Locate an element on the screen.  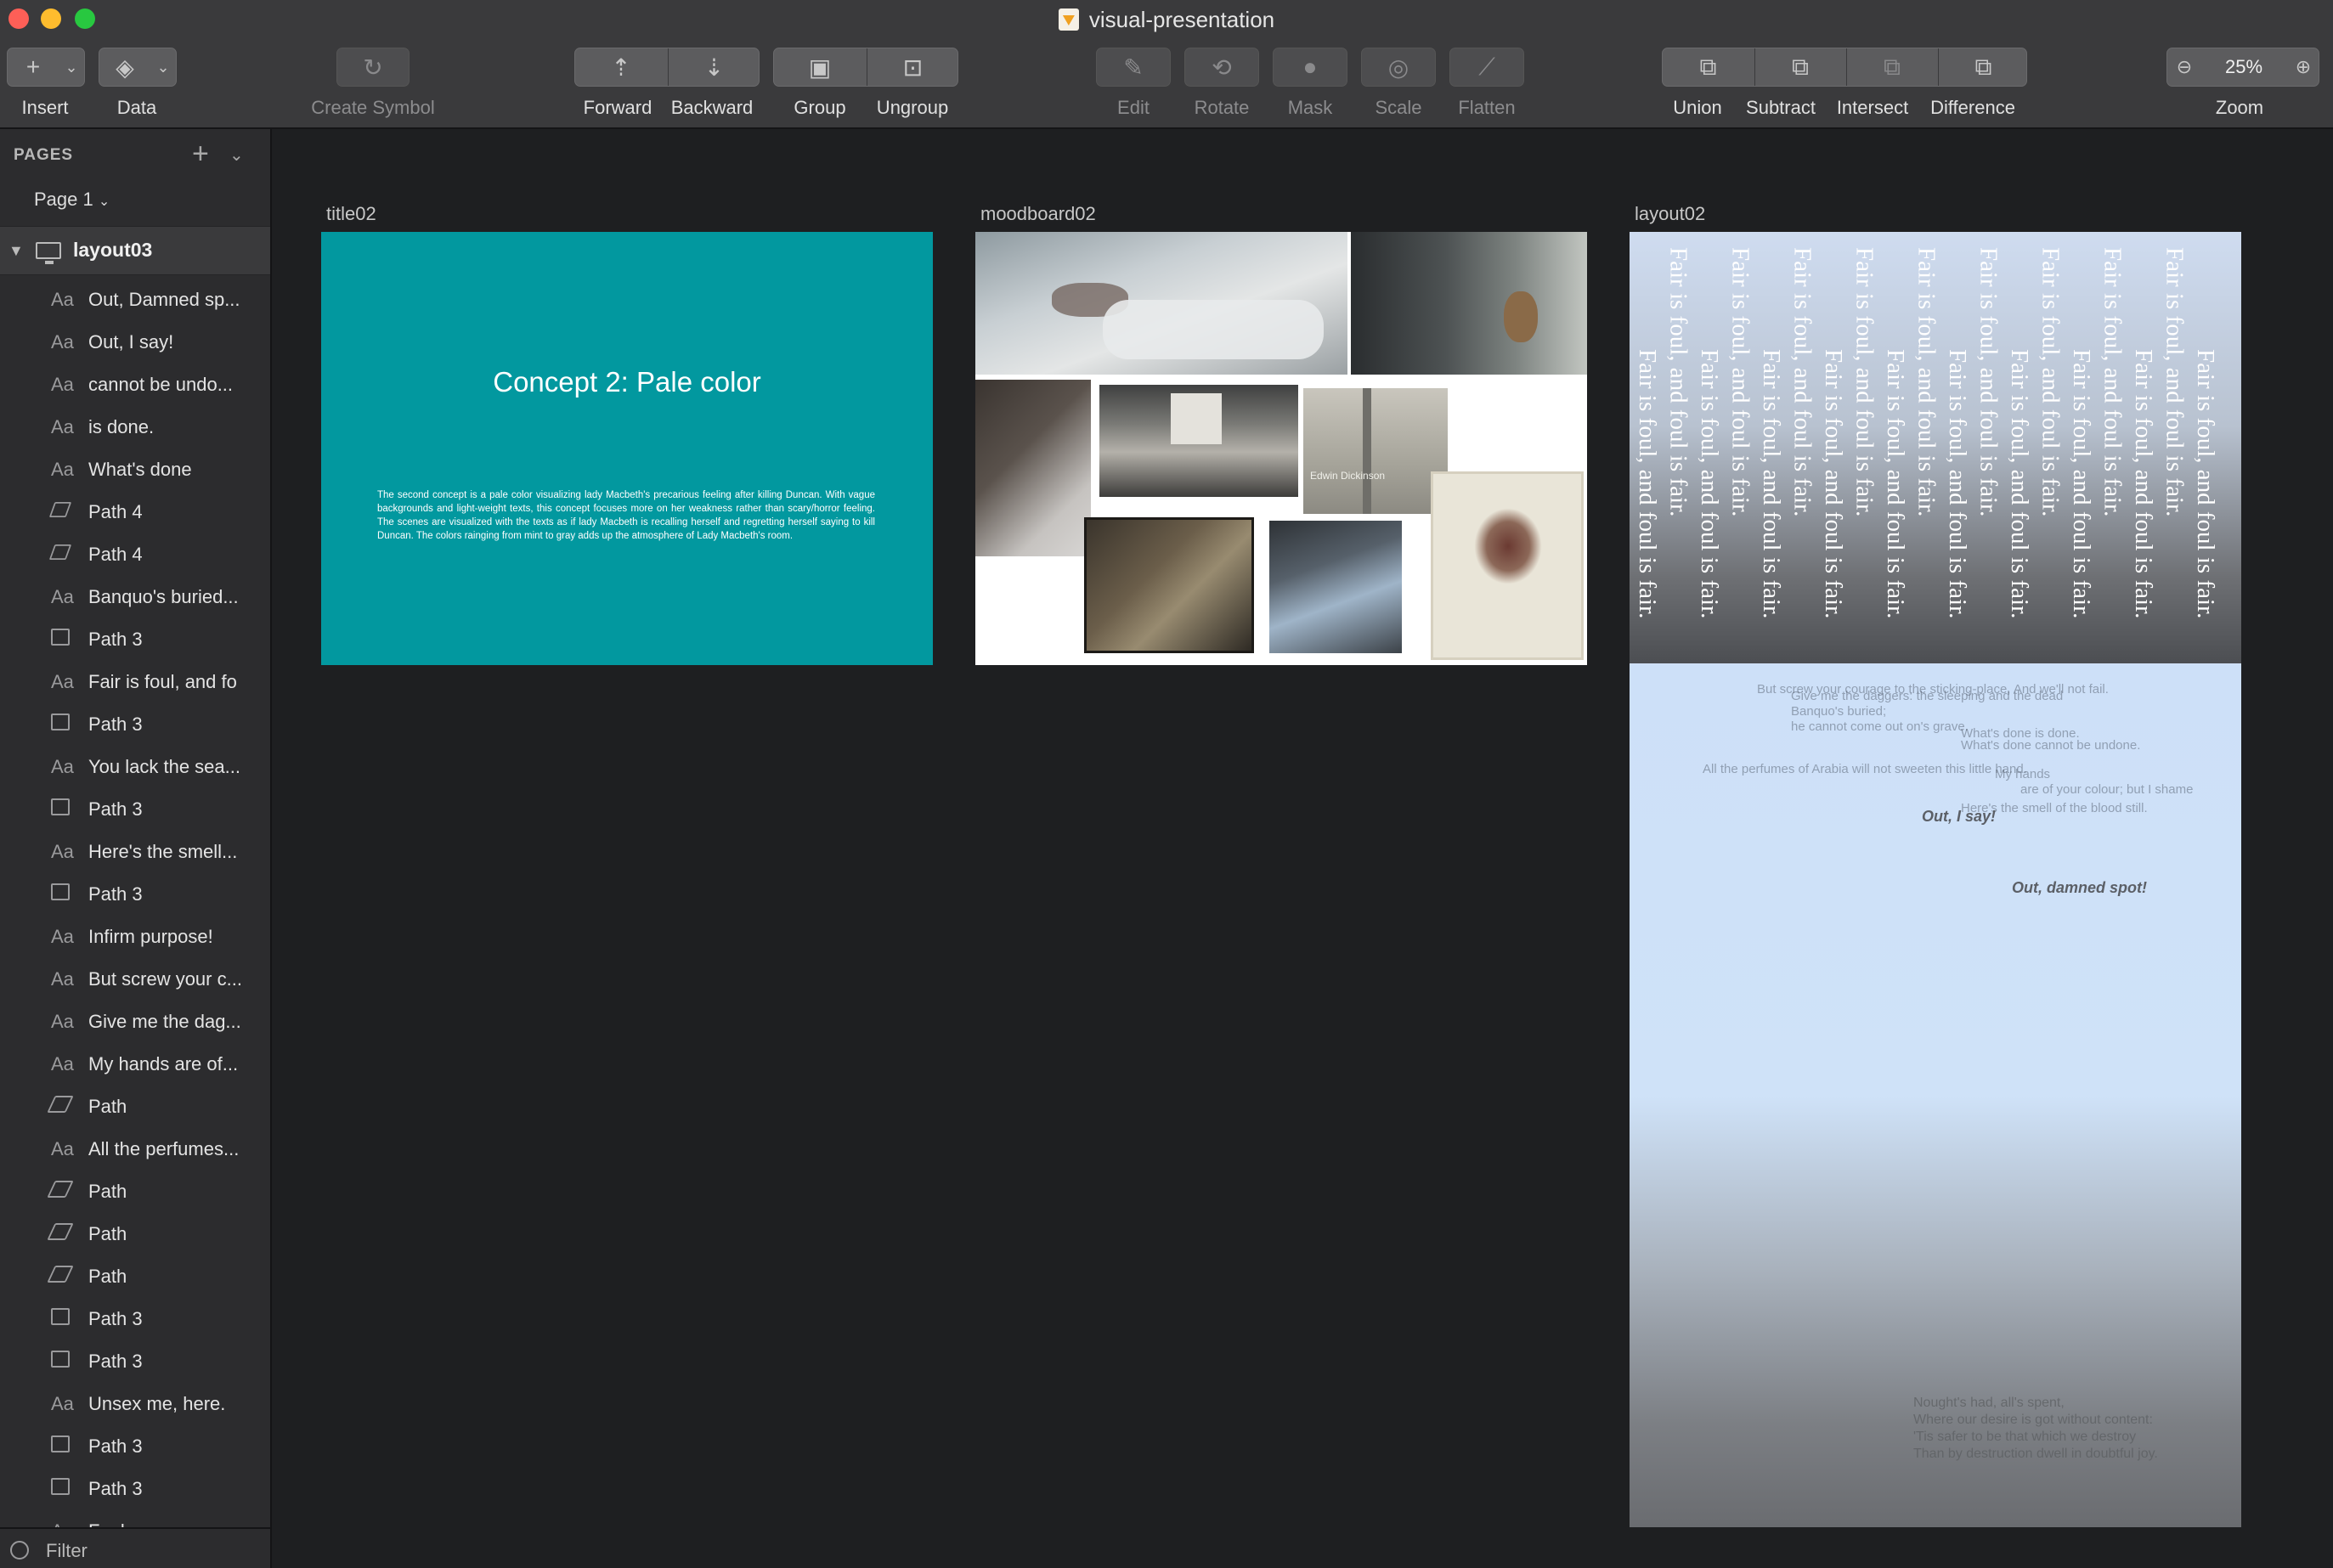
flatten-button: ⟋ is located at coordinates (1486, 67).